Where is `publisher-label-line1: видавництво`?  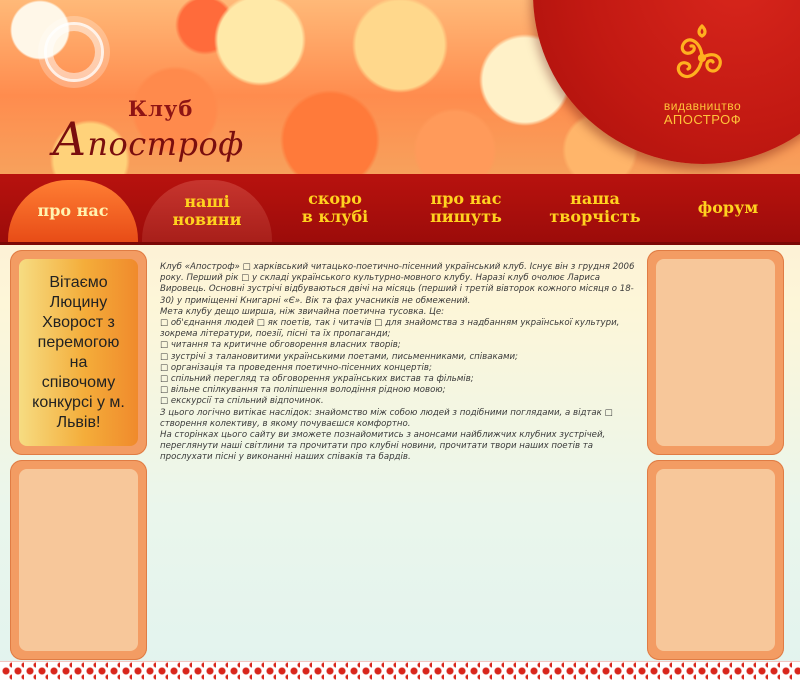 publisher-label-line1: видавництво is located at coordinates (702, 106).